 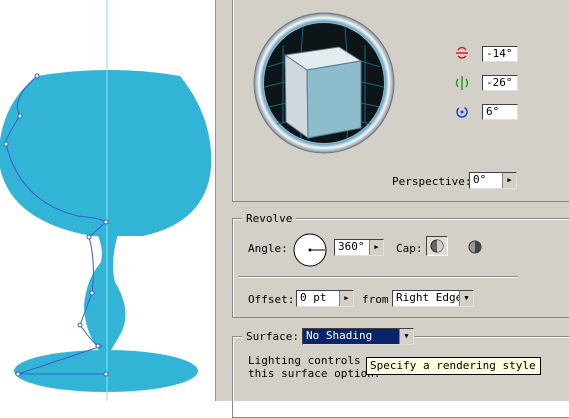 What do you see at coordinates (334, 99) in the screenshot?
I see `cube-front-face` at bounding box center [334, 99].